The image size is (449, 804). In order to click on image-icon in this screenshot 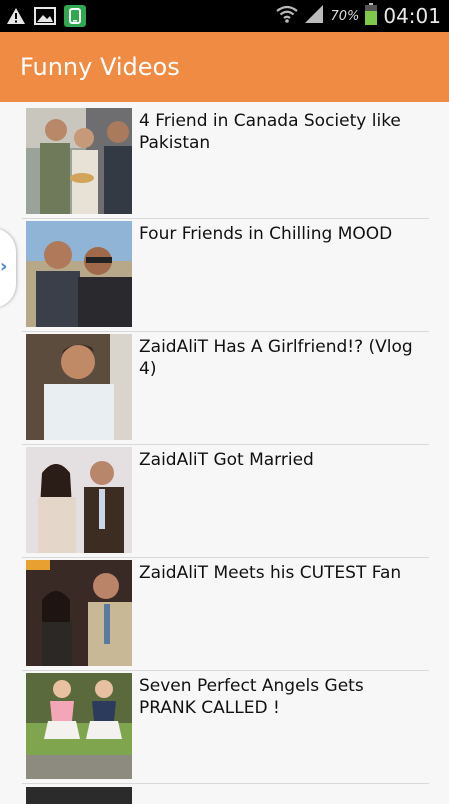, I will do `click(45, 18)`.